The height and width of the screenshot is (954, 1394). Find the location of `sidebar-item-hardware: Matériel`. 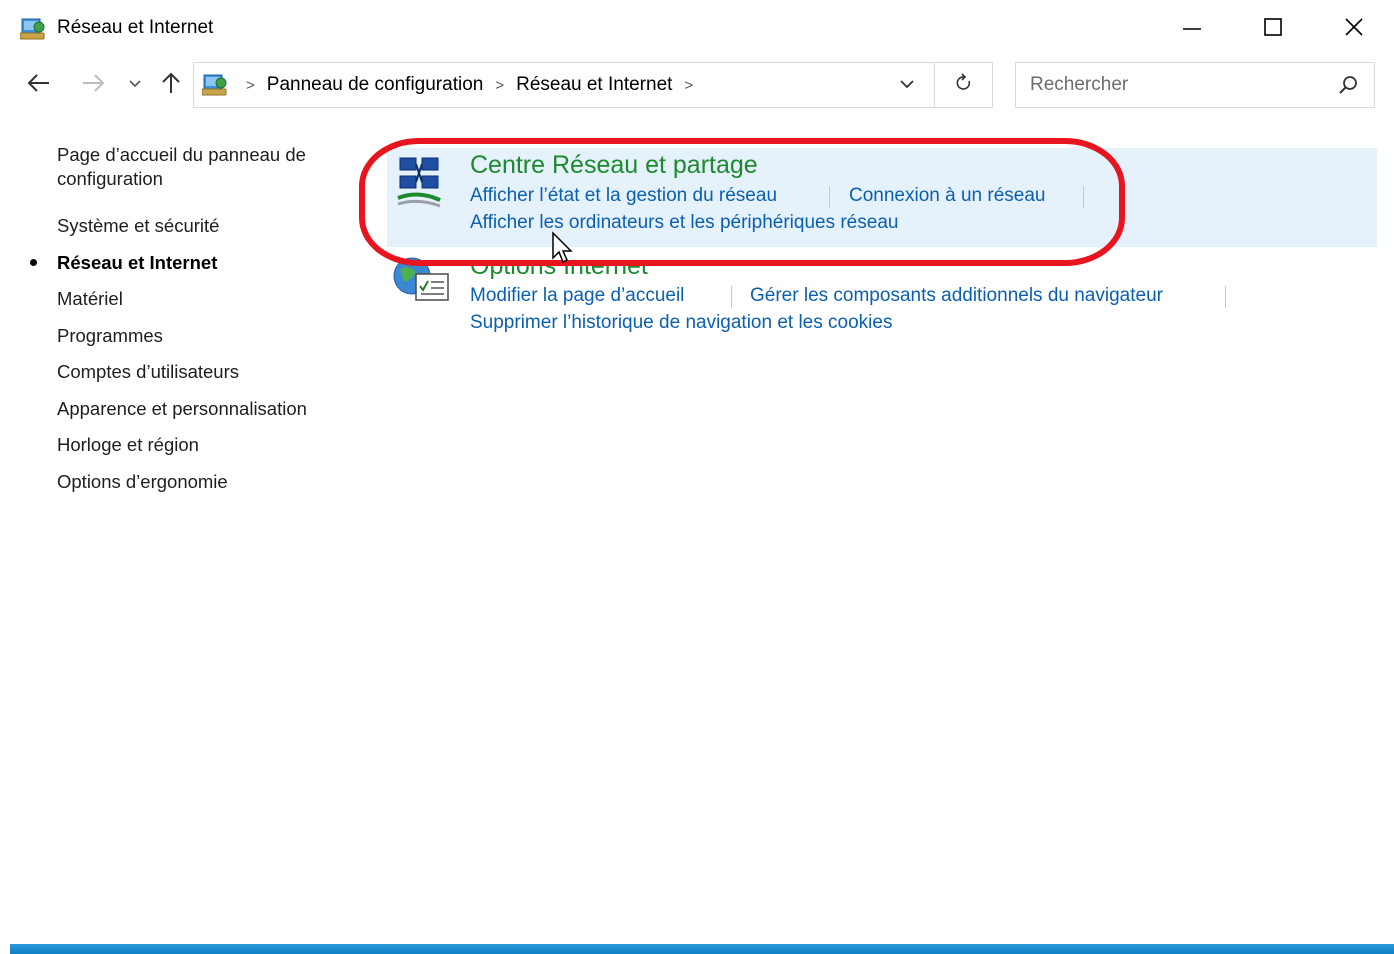

sidebar-item-hardware: Matériel is located at coordinates (90, 299).